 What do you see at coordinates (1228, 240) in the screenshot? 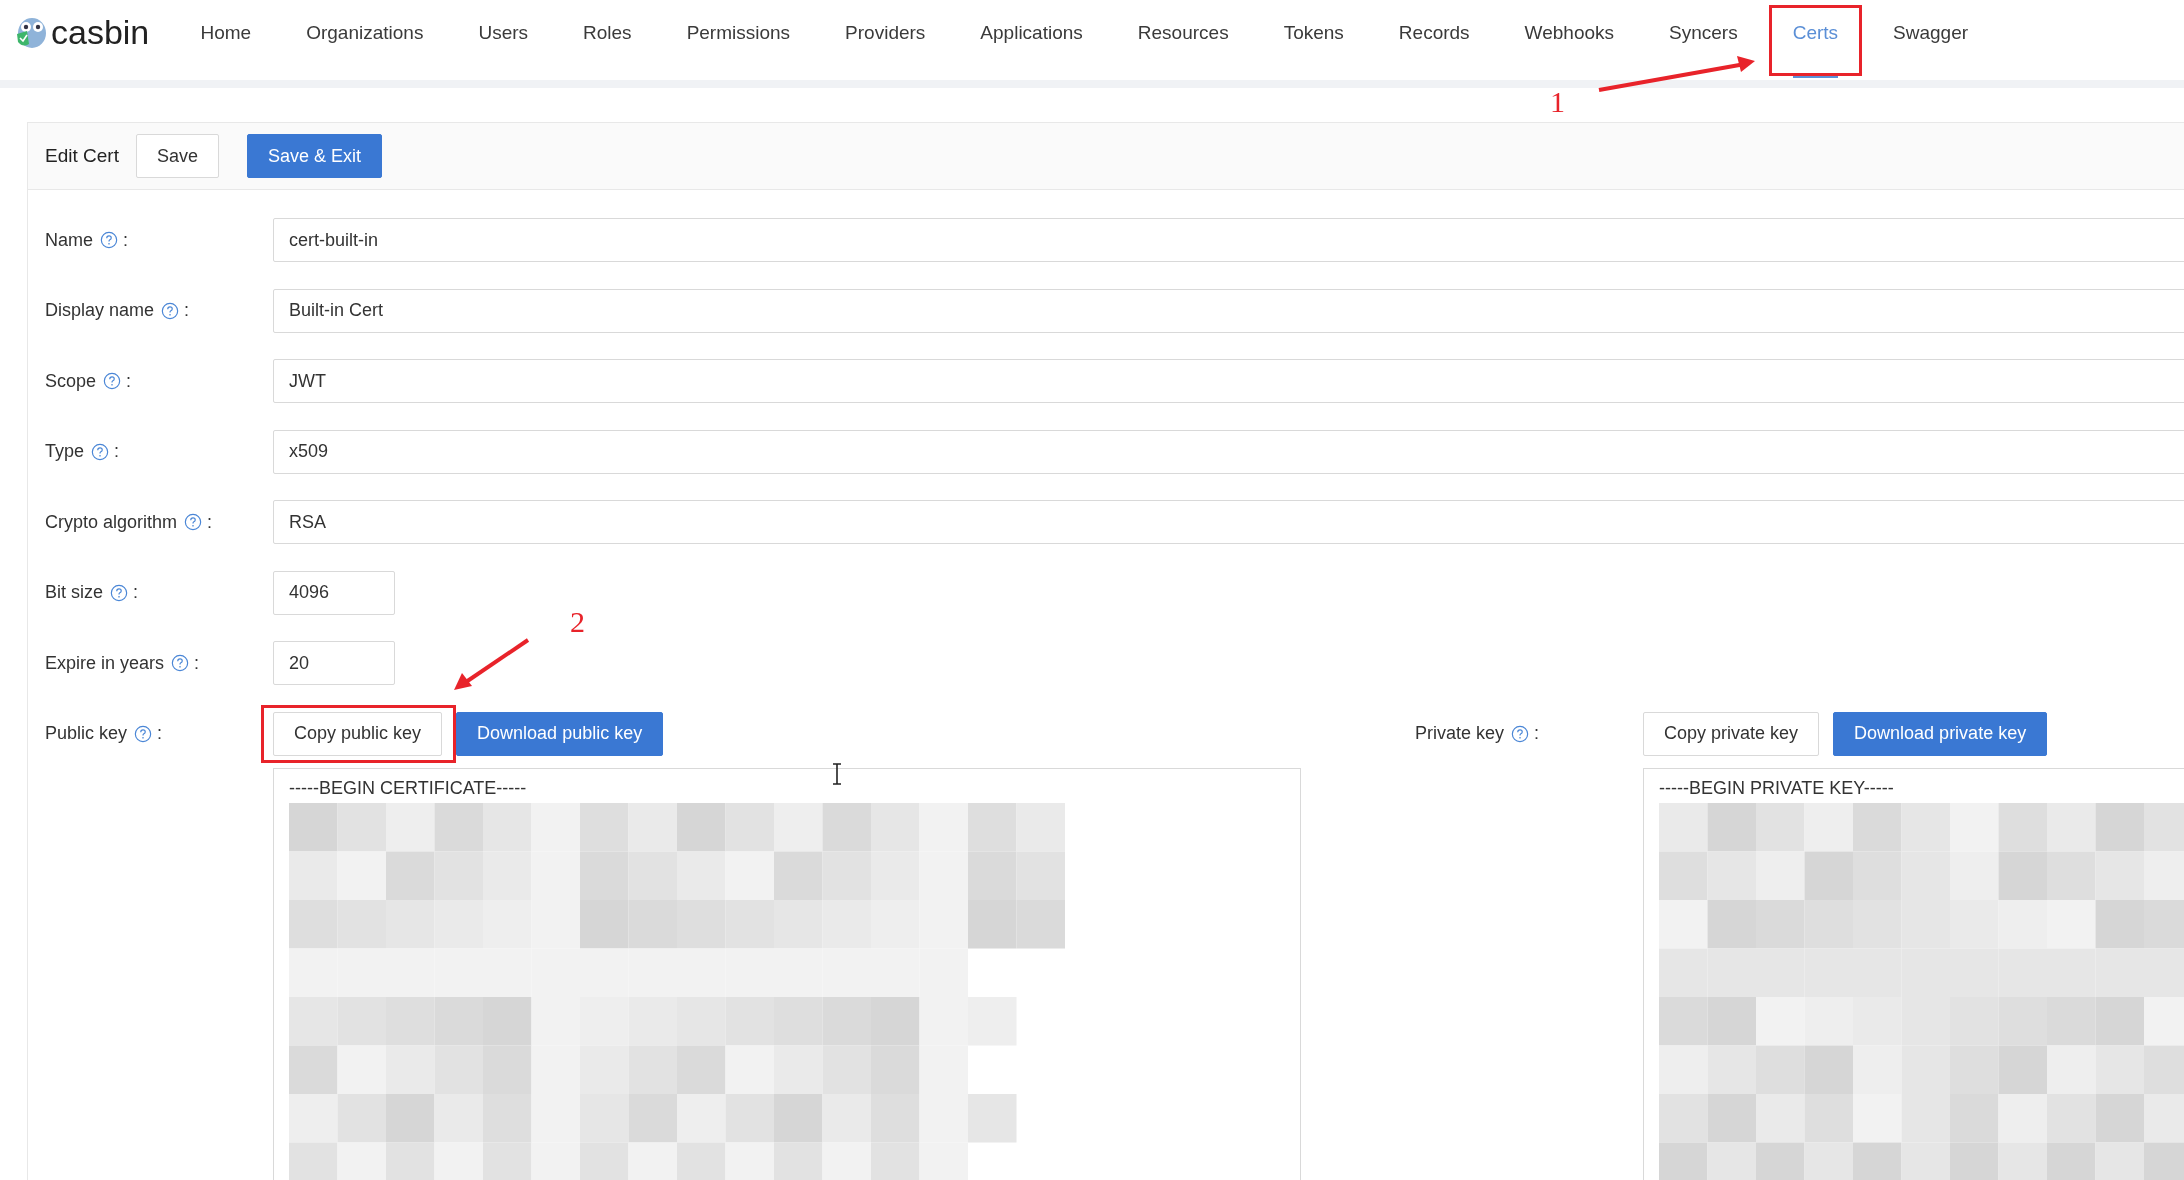
I see `text-input-field: cert-built-in` at bounding box center [1228, 240].